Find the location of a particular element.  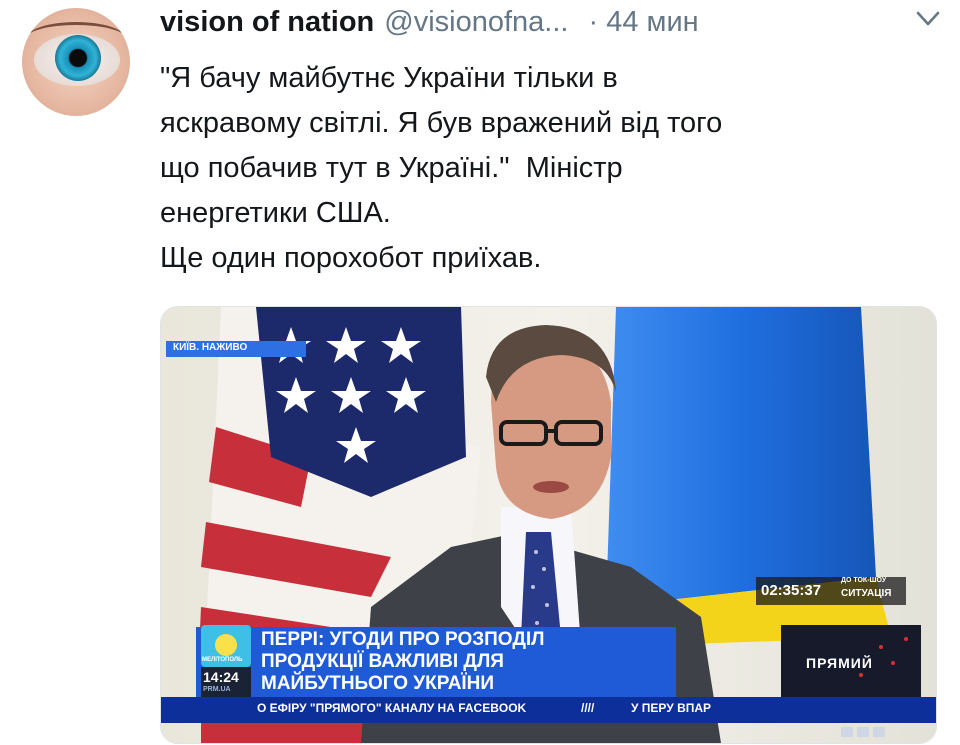

tweet-header: vision of nation @visionofna... · 44 мин is located at coordinates (550, 22).